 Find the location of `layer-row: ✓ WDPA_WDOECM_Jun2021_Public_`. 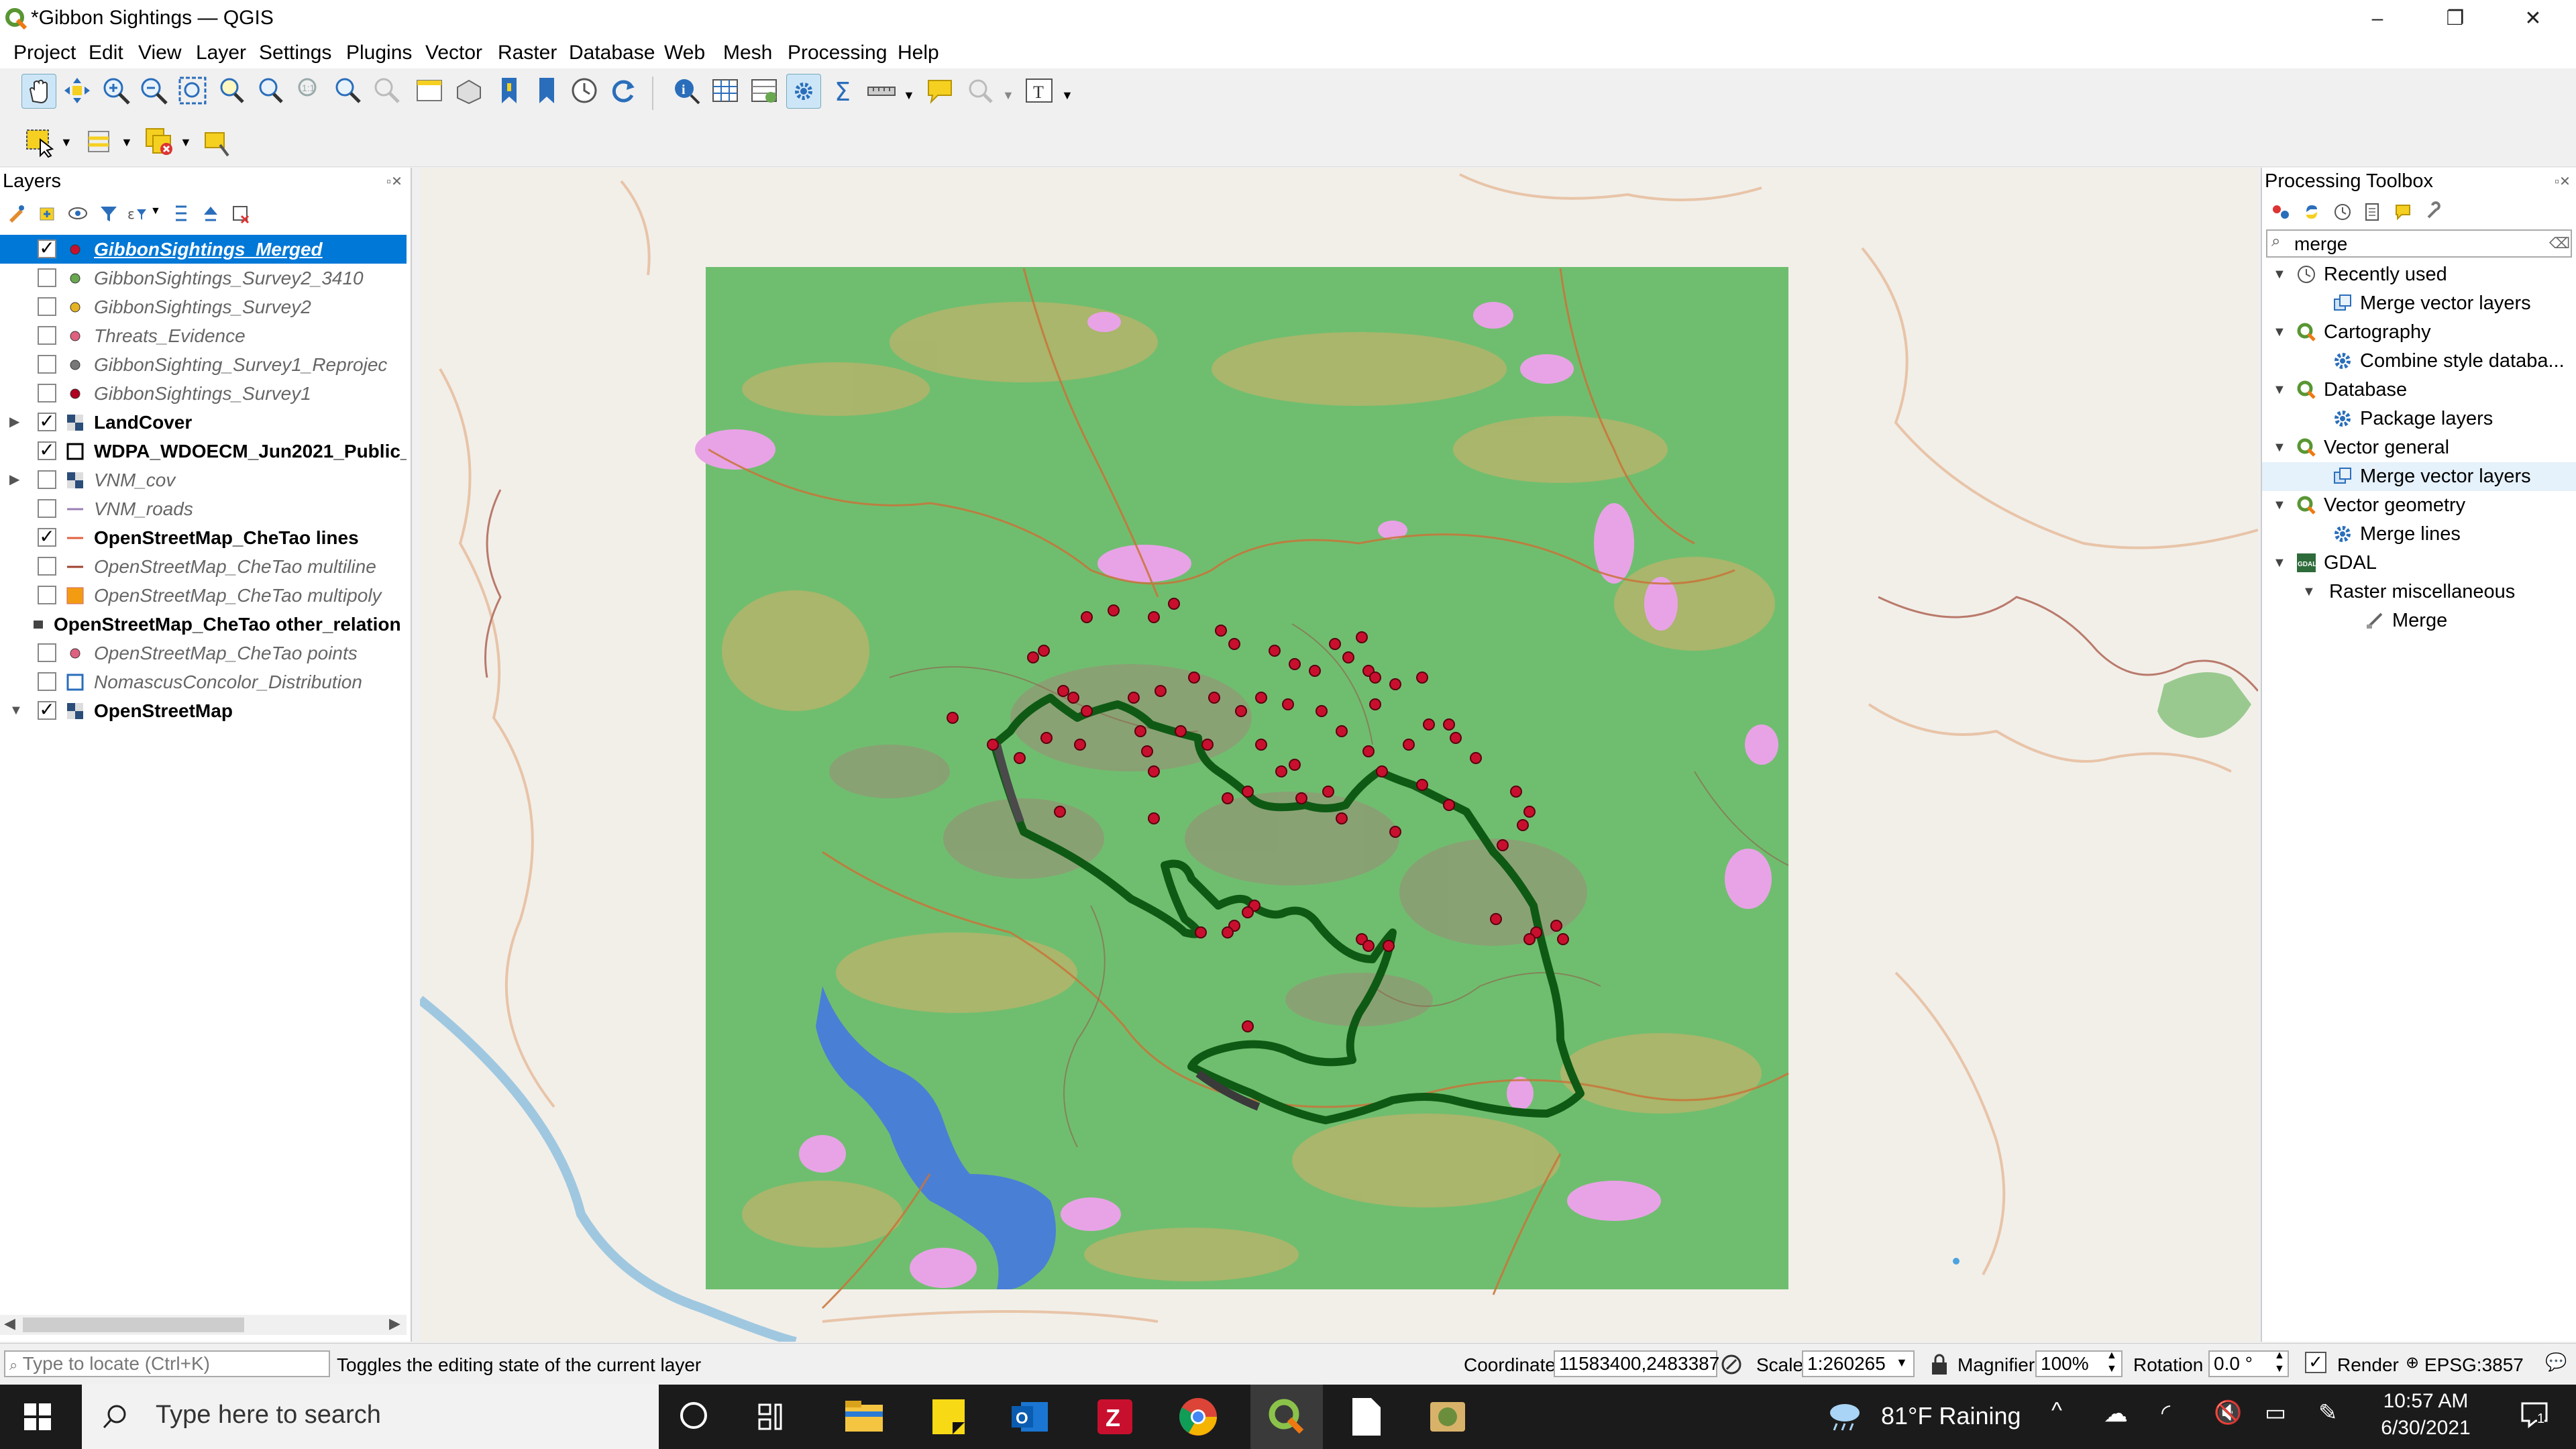

layer-row: ✓ WDPA_WDOECM_Jun2021_Public_ is located at coordinates (203, 451).